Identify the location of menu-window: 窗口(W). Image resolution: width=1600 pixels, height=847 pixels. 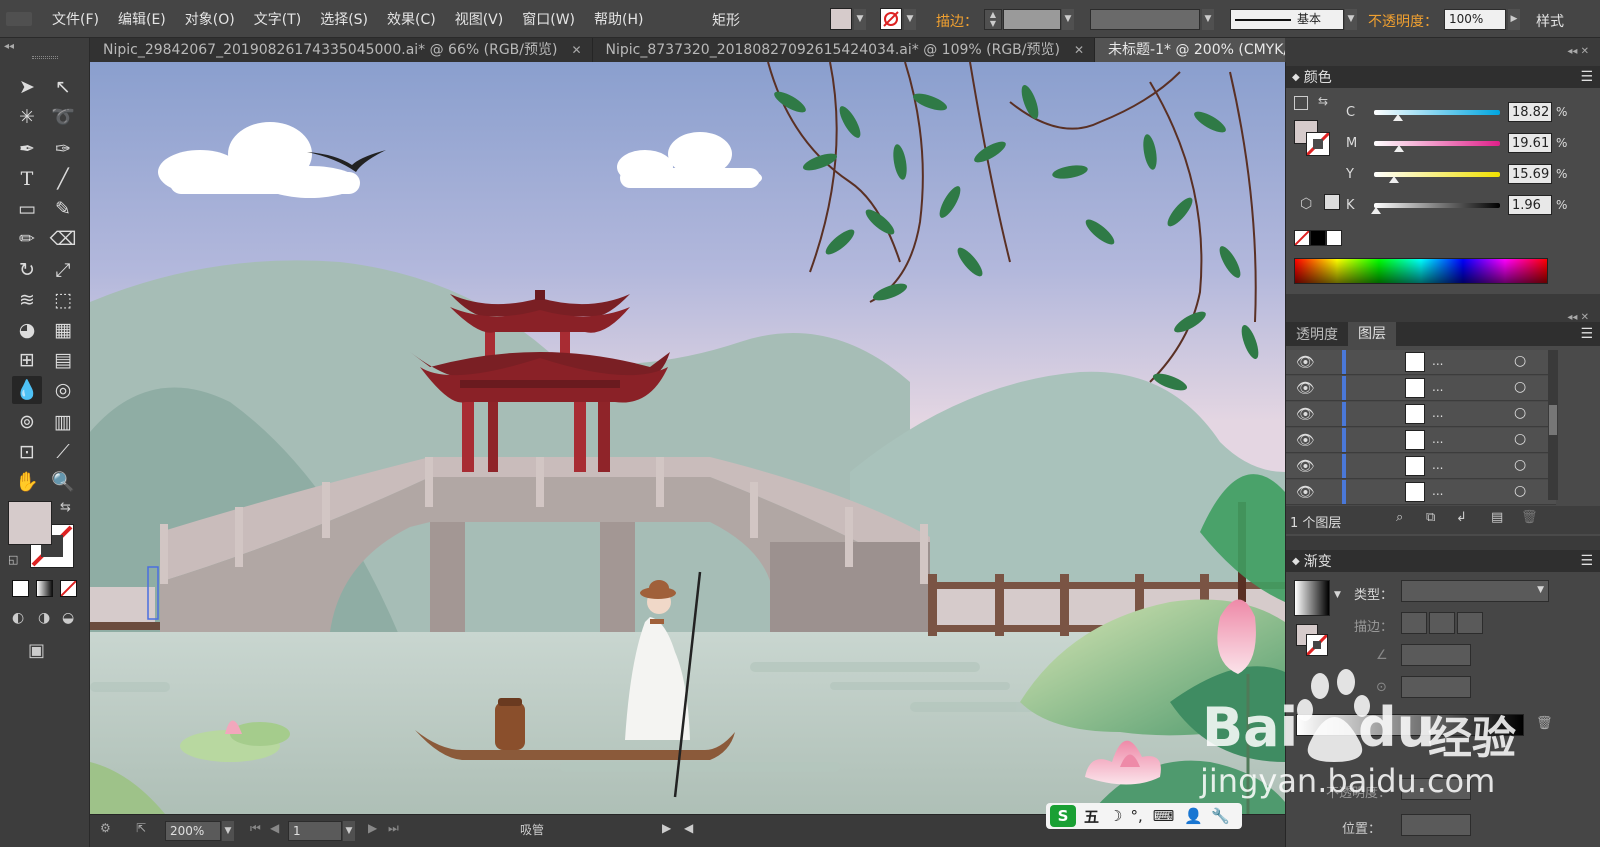
(548, 19).